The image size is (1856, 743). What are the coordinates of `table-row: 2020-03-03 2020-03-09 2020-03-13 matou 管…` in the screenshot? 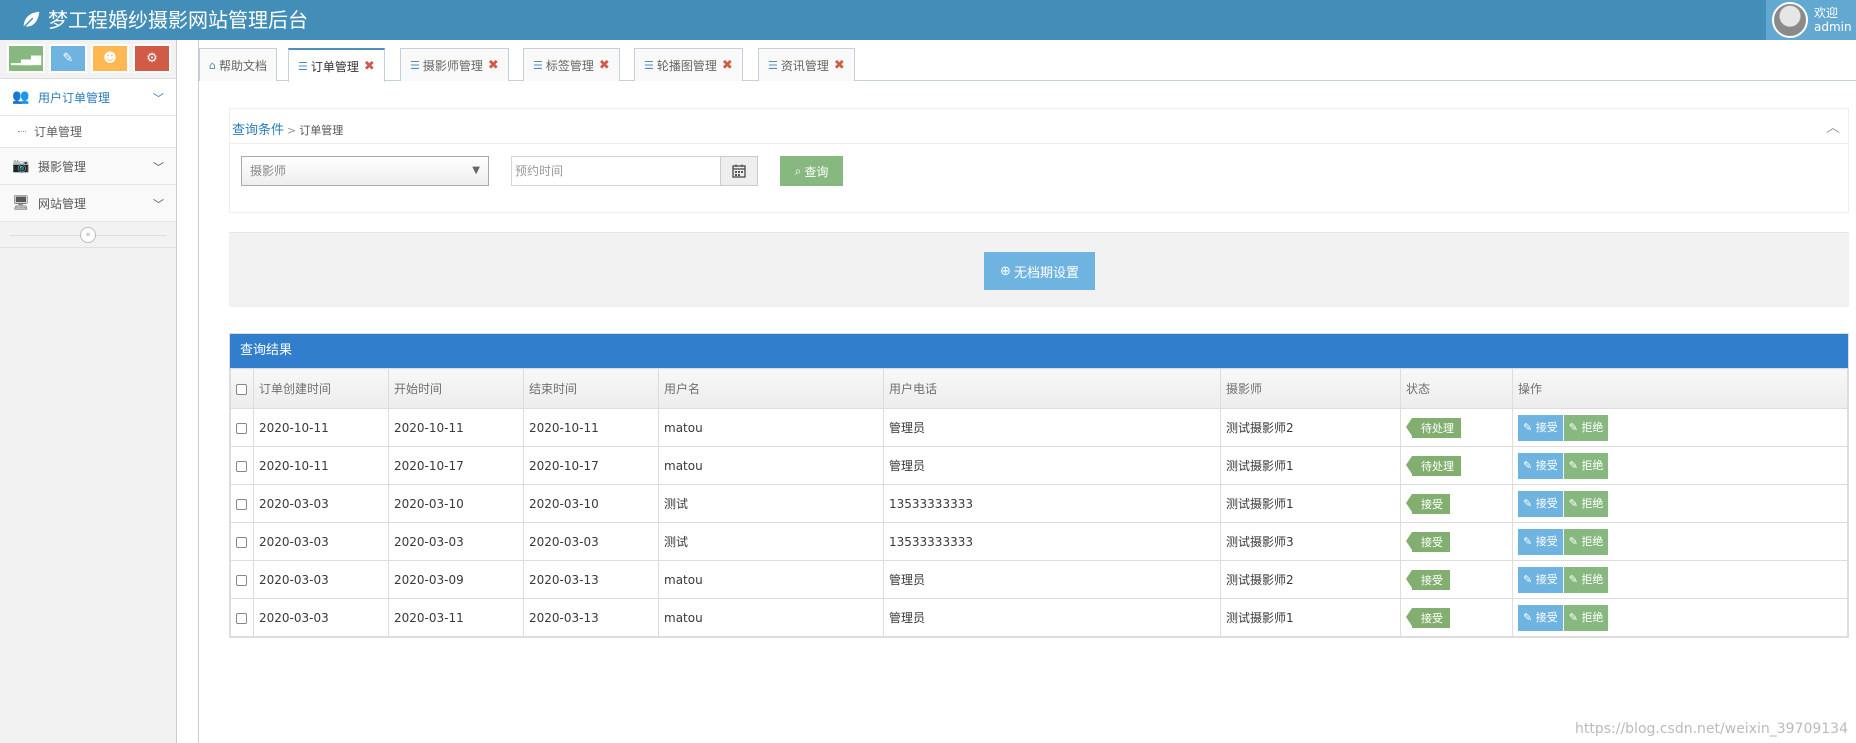 It's located at (1039, 579).